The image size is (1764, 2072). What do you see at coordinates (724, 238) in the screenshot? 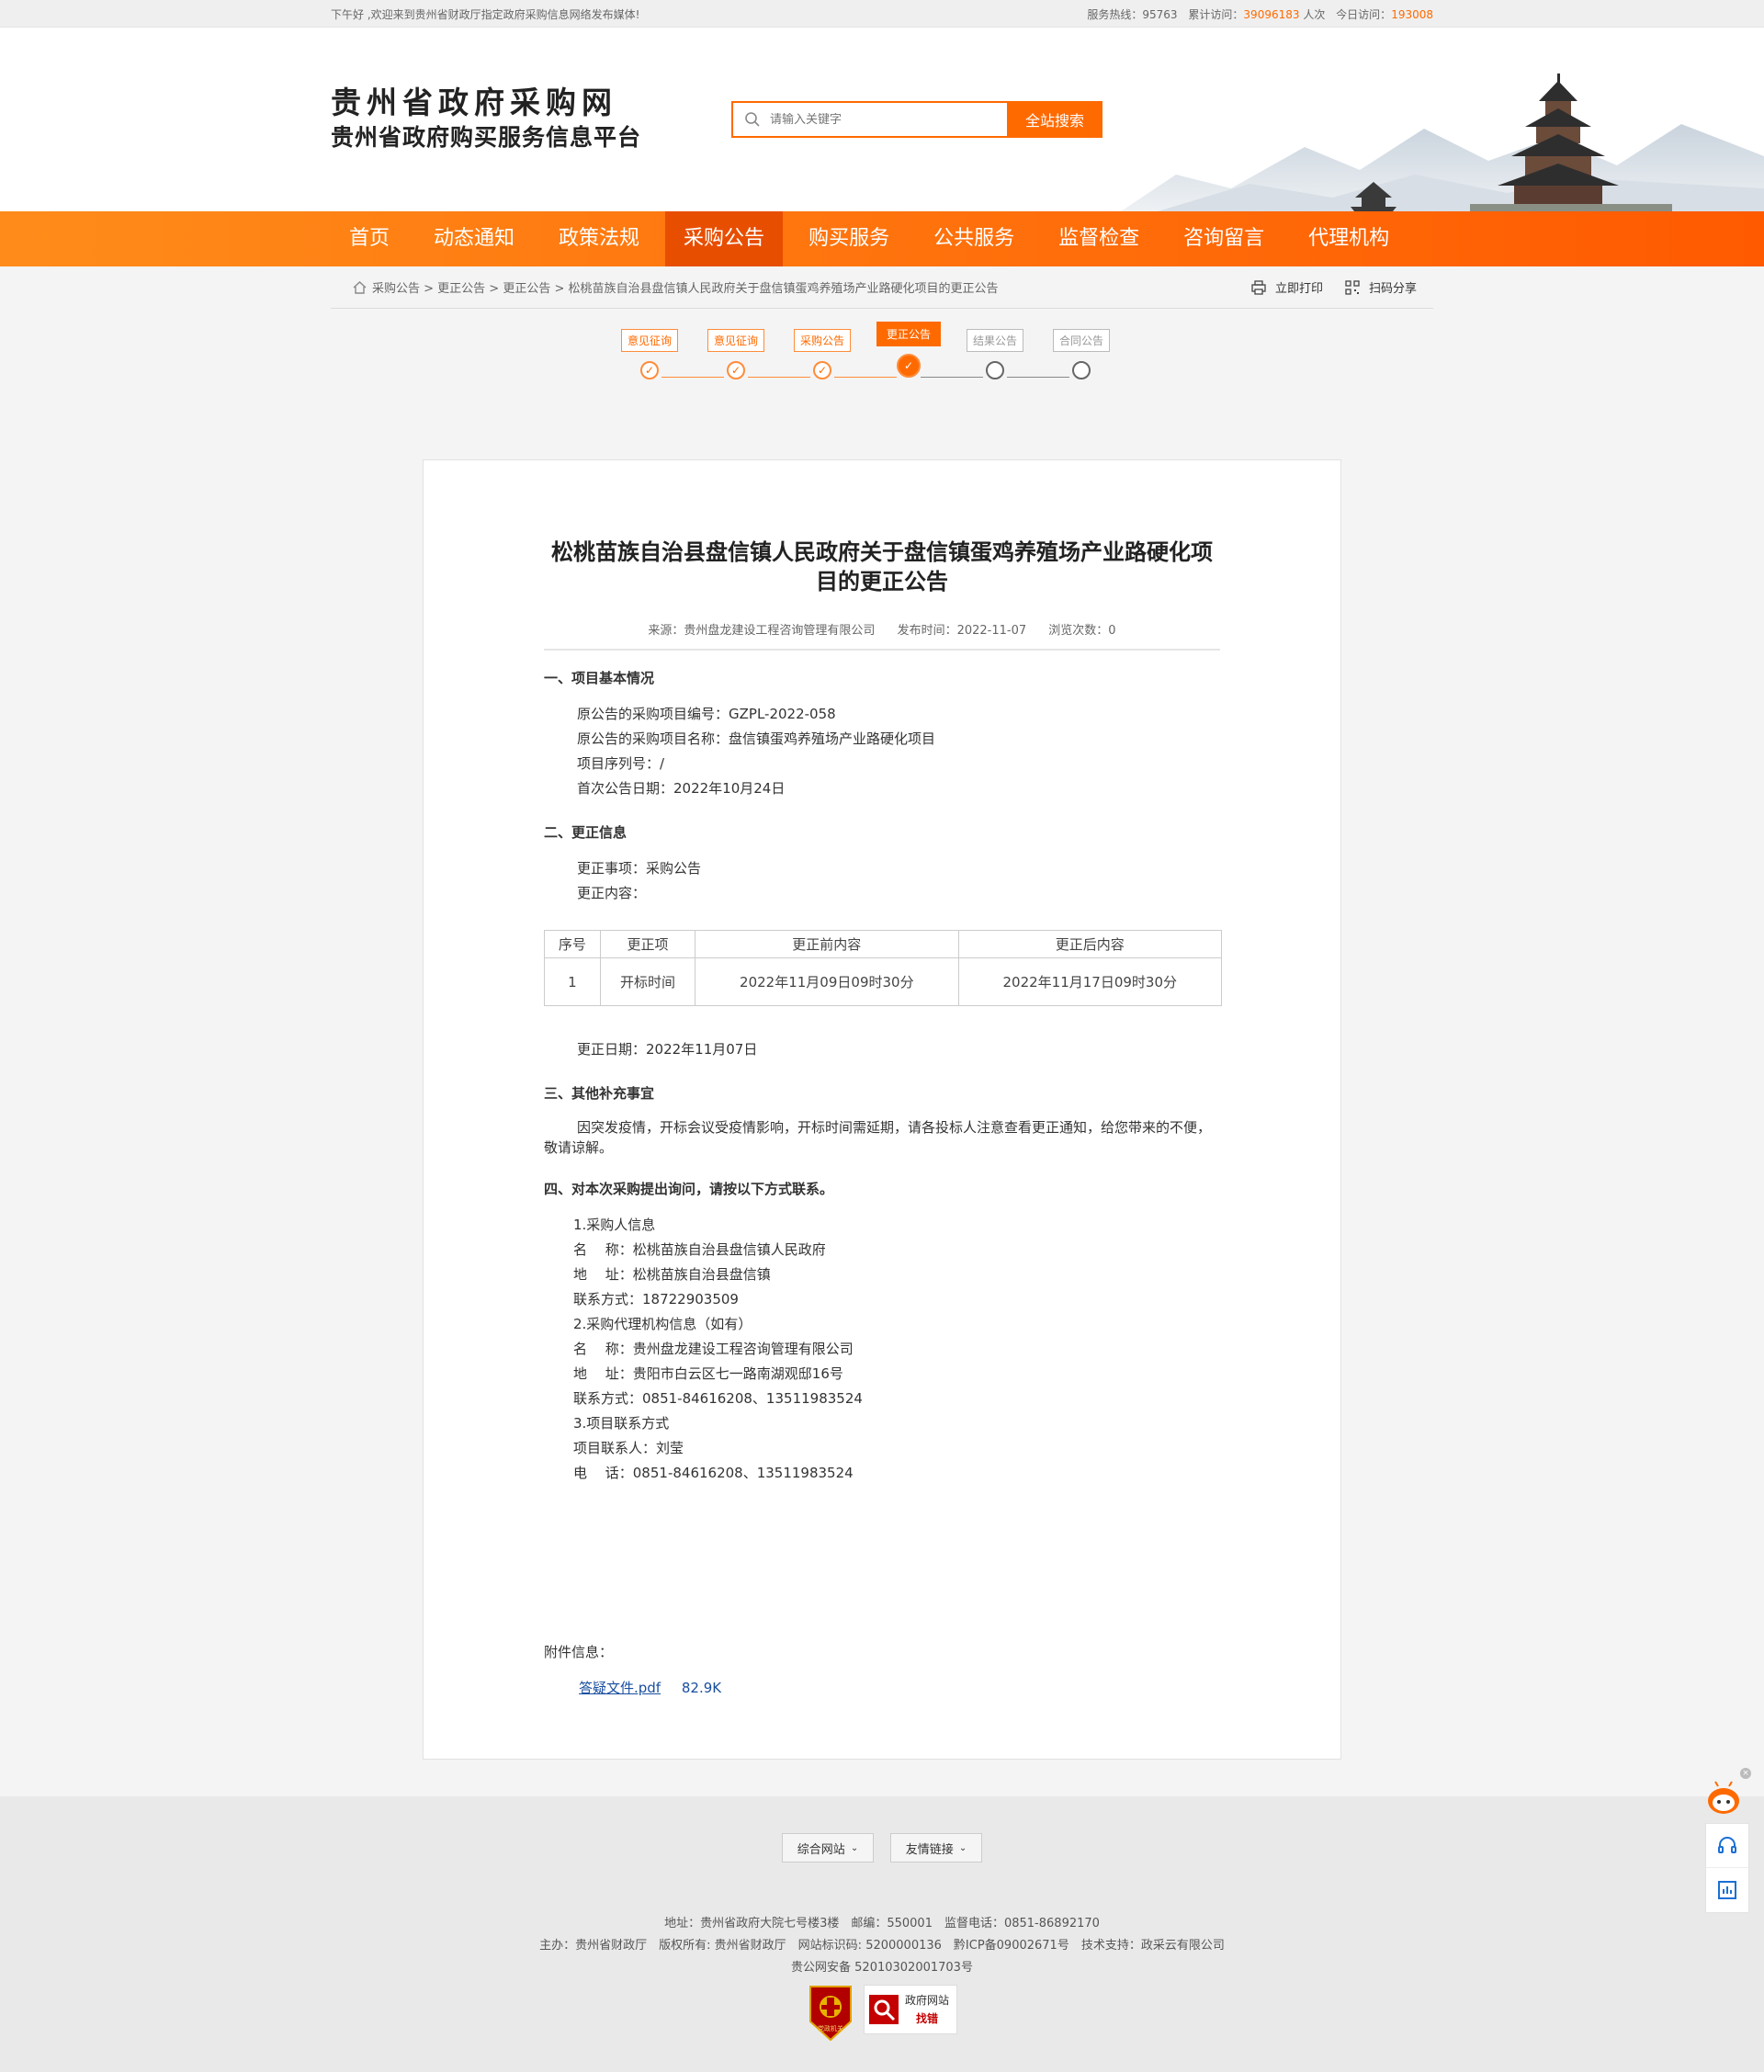
I see `nav-item: 采购公告` at bounding box center [724, 238].